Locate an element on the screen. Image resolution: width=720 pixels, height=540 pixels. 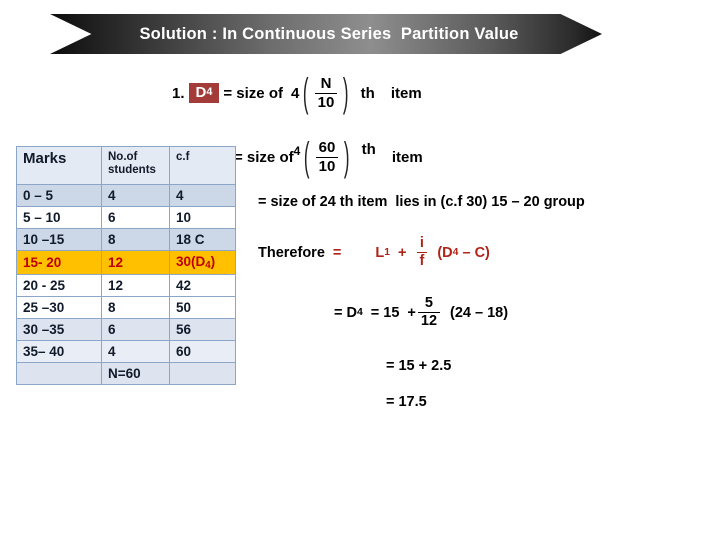
line2-fraction: 60 10 is located at coordinates (327, 157).